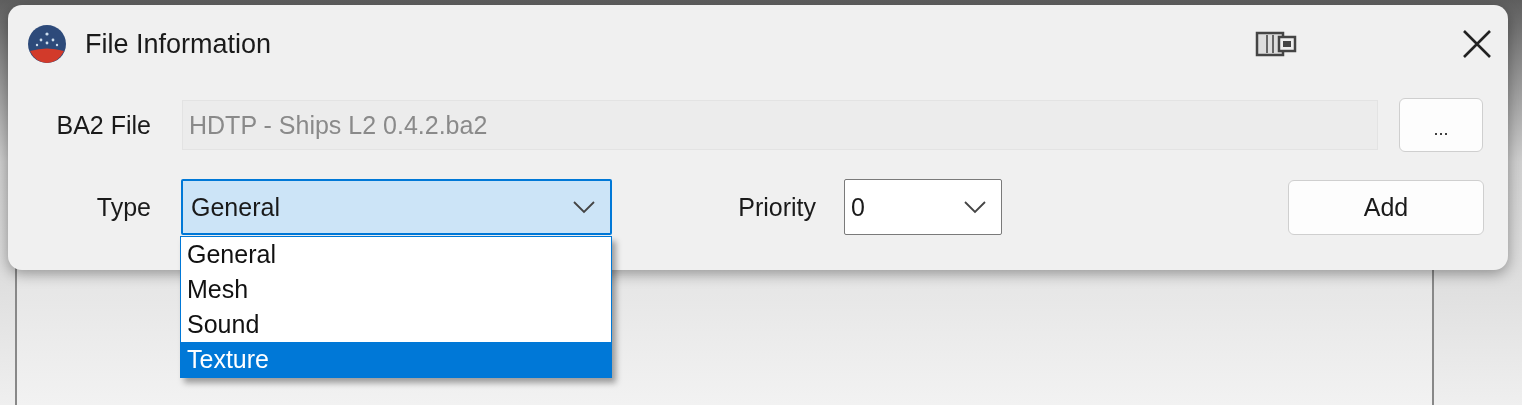 Image resolution: width=1522 pixels, height=405 pixels. What do you see at coordinates (396, 324) in the screenshot?
I see `dropdown-option: Sound` at bounding box center [396, 324].